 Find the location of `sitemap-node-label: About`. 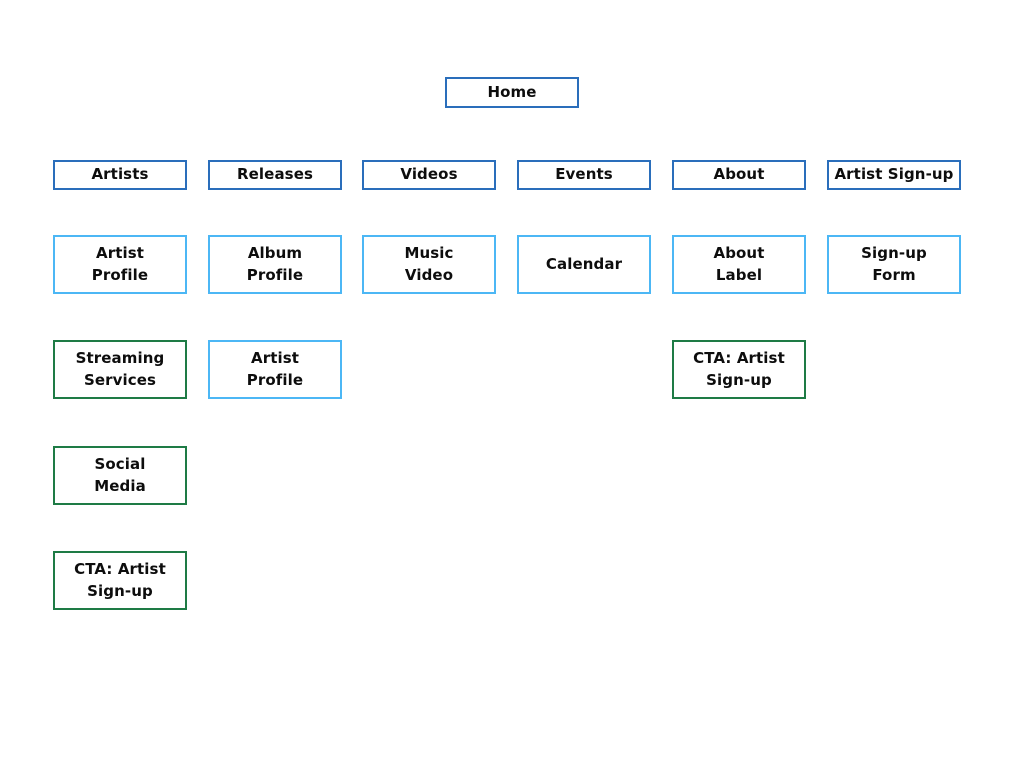

sitemap-node-label: About is located at coordinates (739, 174).